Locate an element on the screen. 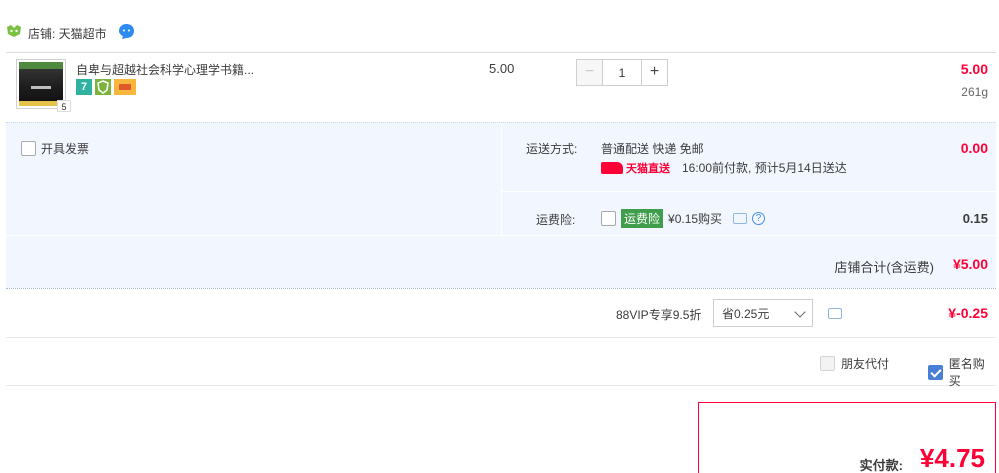  shipping-fee: 0.00 is located at coordinates (974, 148).